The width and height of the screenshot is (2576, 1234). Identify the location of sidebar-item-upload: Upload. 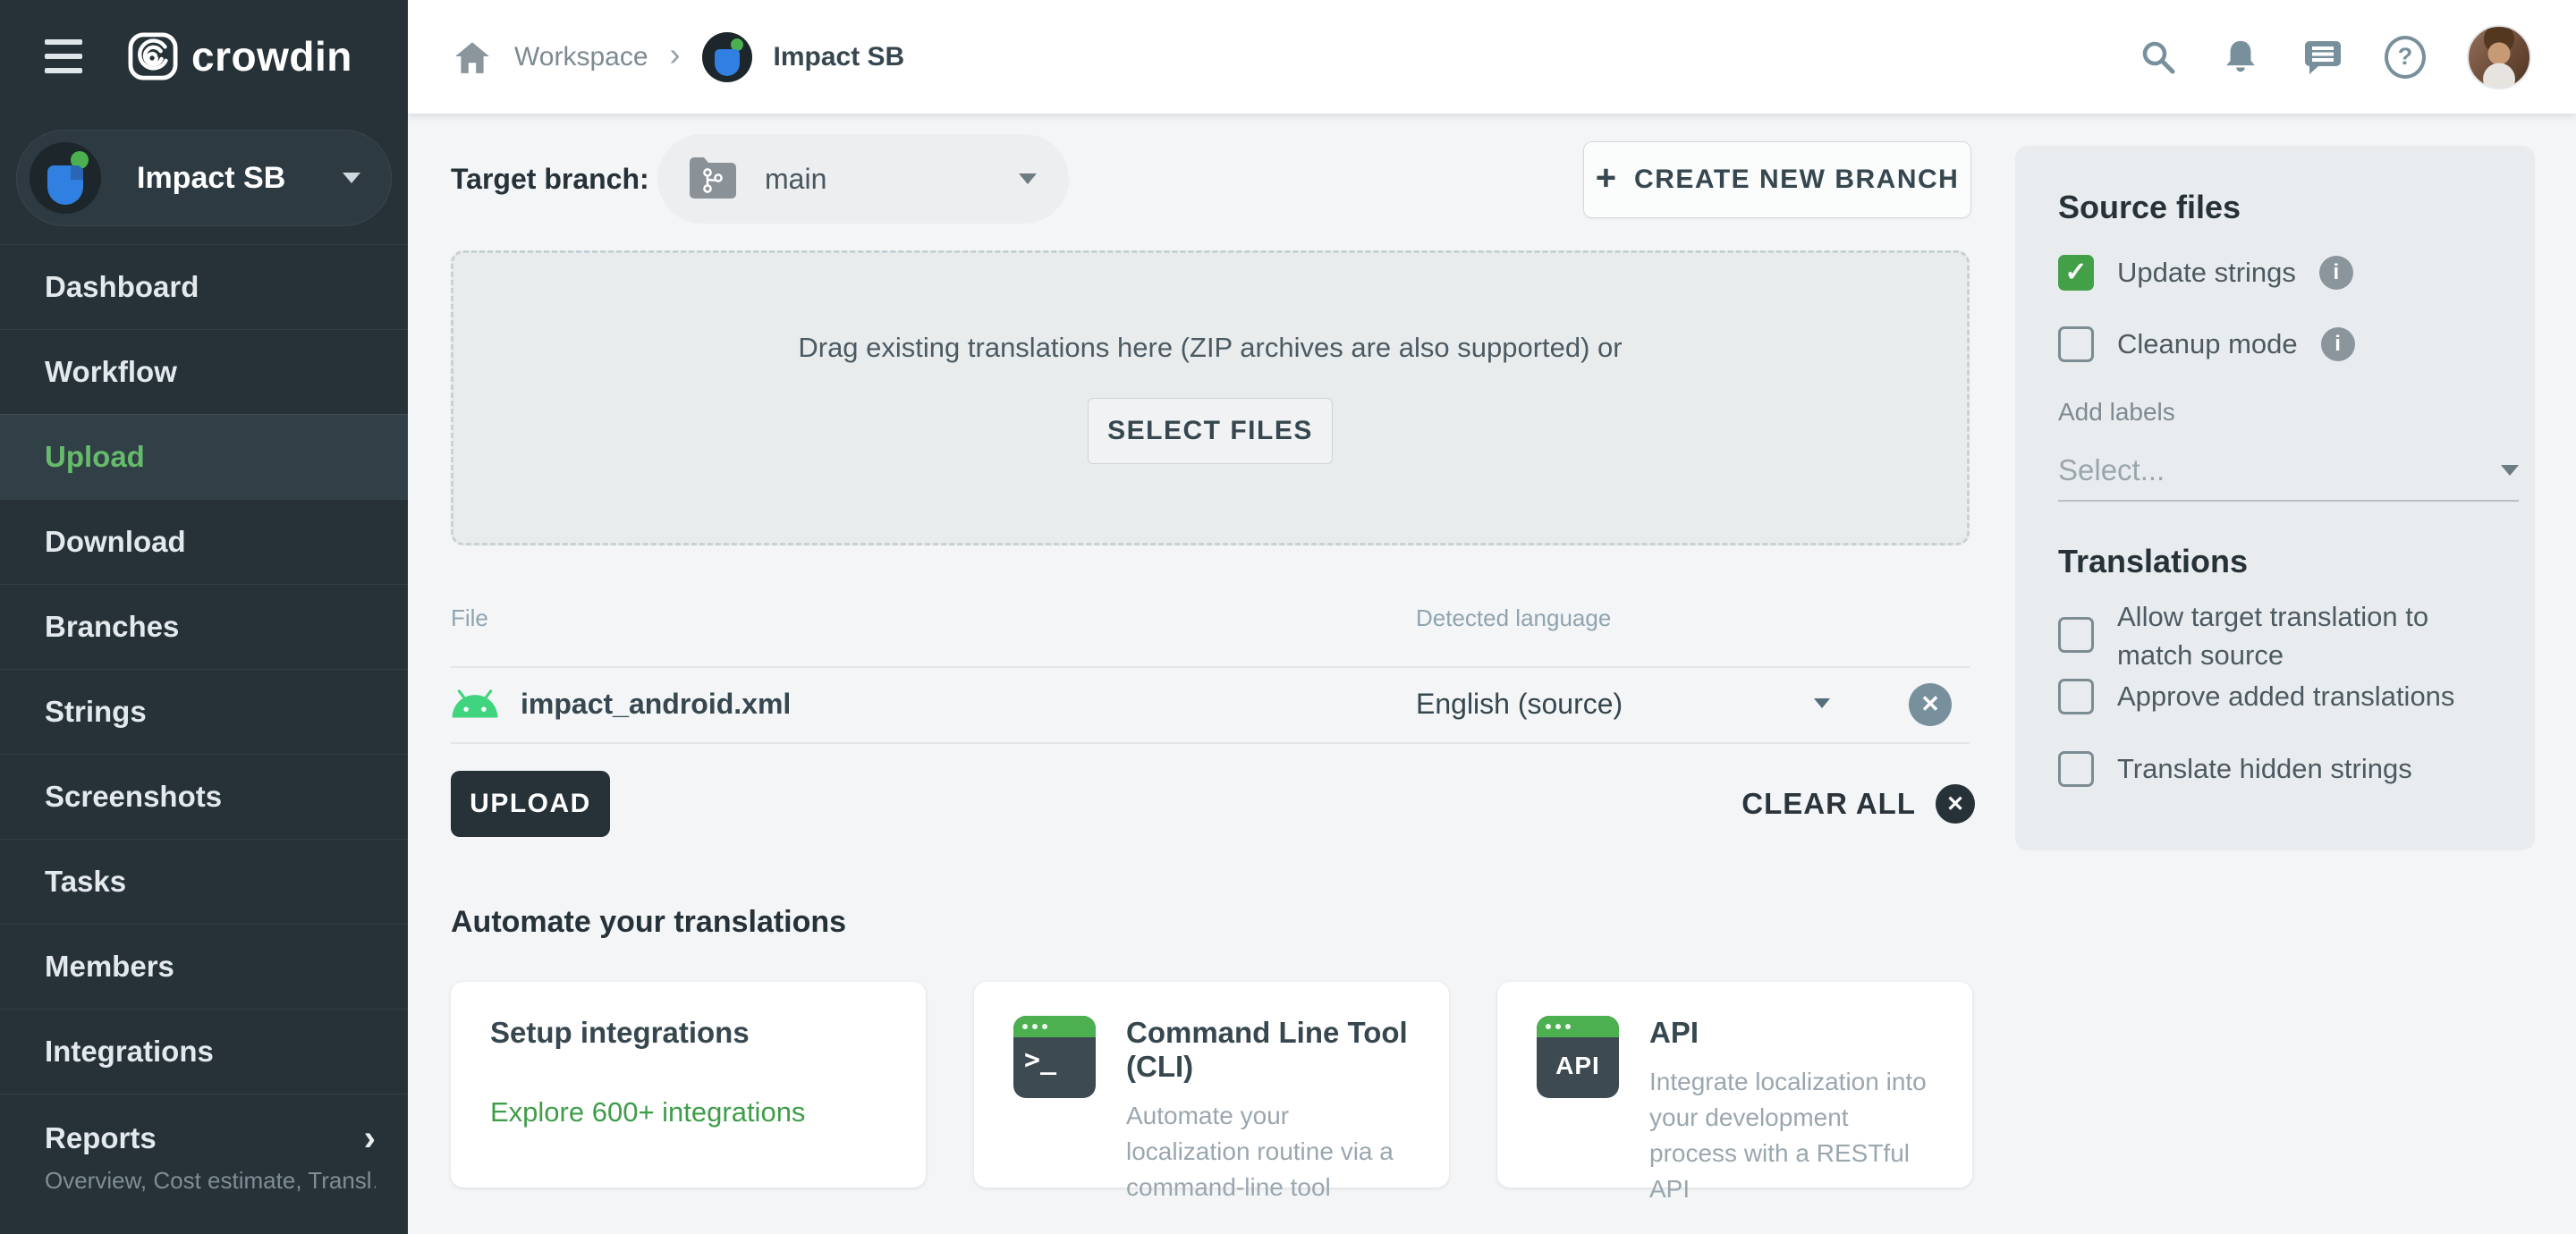
(204, 457).